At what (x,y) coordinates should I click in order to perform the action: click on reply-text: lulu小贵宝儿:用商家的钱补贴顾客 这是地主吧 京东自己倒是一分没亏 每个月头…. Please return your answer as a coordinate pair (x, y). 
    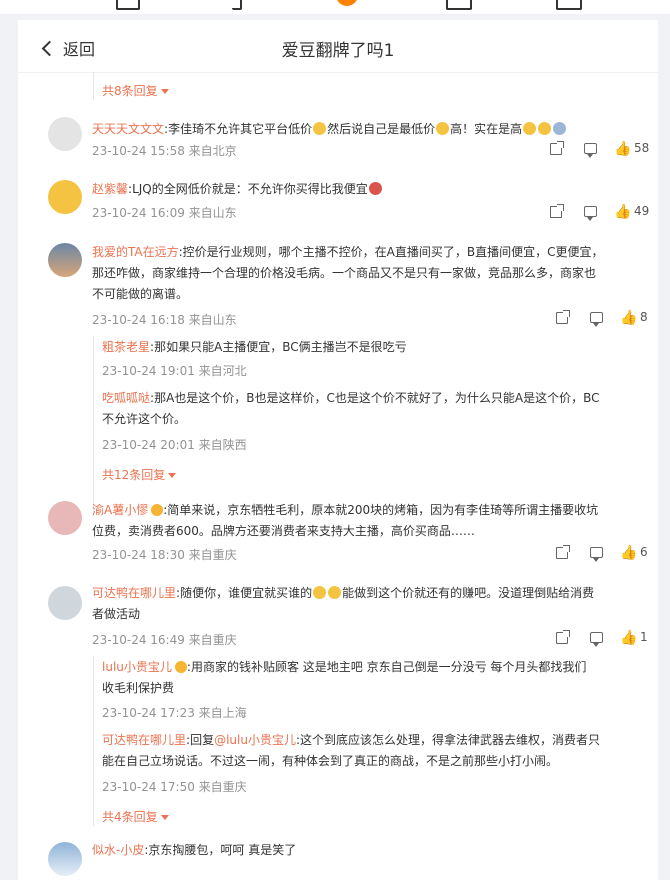
    Looking at the image, I should click on (344, 677).